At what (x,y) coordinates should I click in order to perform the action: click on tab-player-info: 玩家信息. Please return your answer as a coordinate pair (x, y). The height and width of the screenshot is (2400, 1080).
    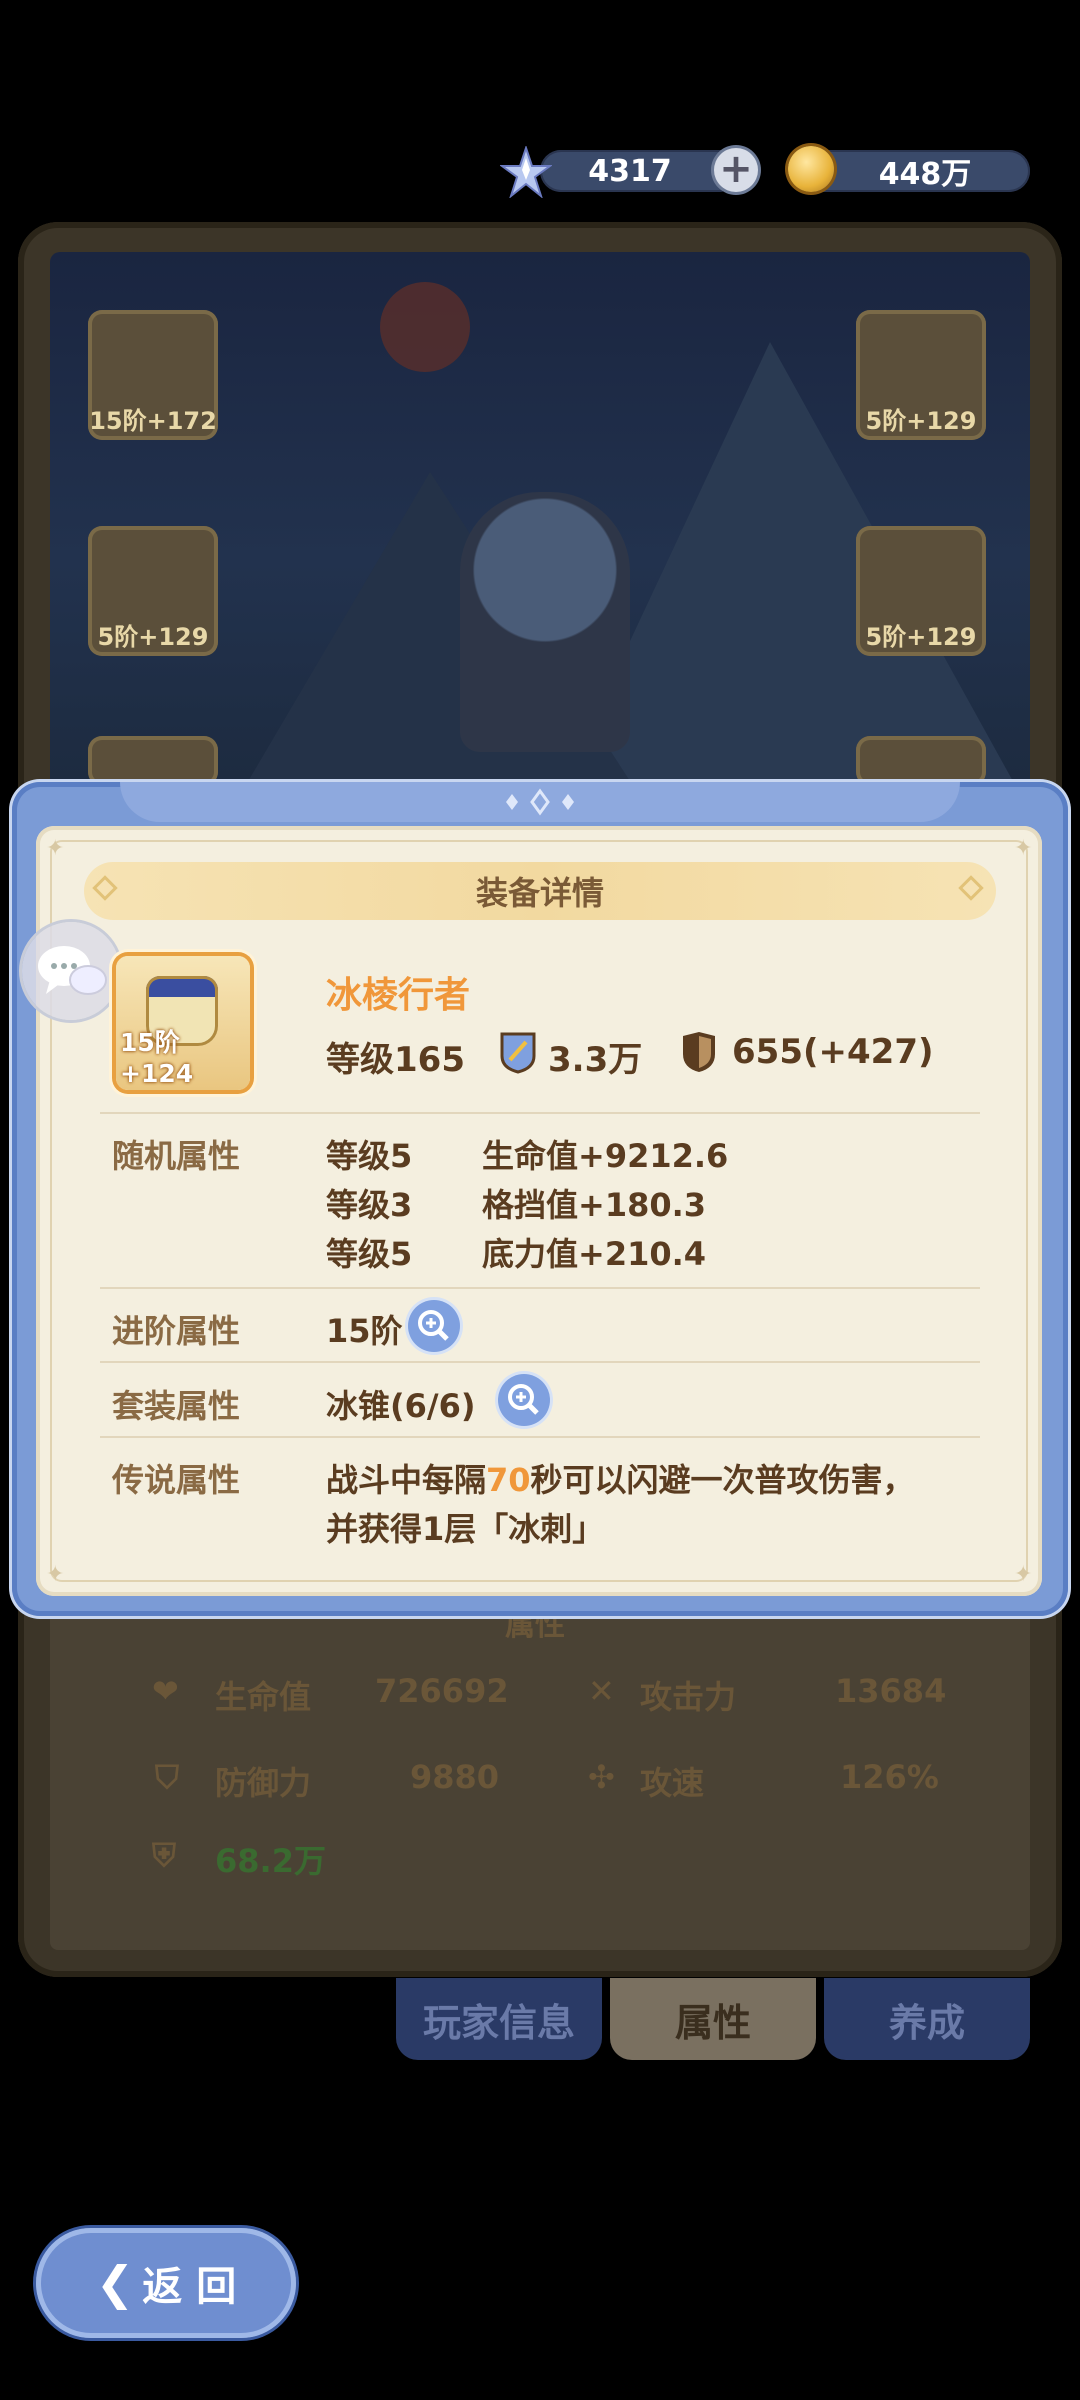
    Looking at the image, I should click on (499, 2019).